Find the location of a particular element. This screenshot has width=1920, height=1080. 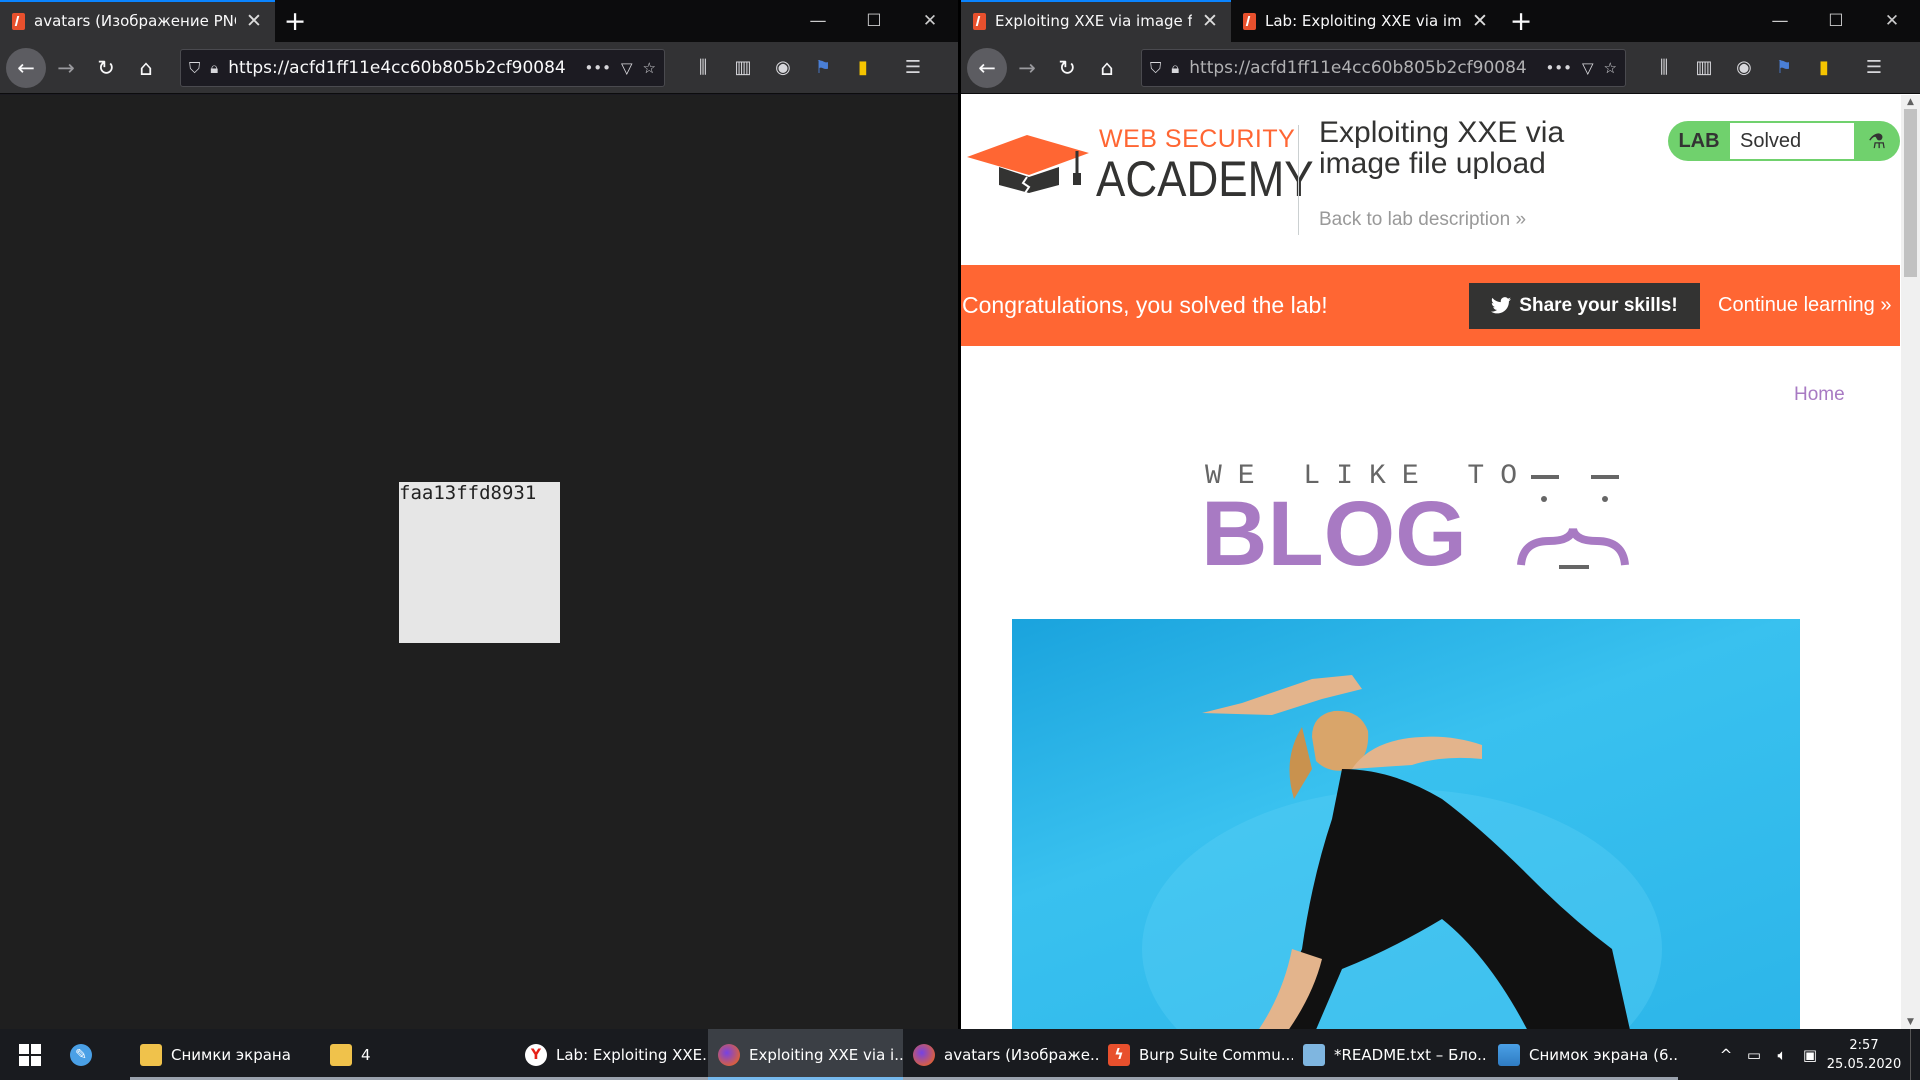

scroll-down-arrow-icon: ▼ is located at coordinates (1910, 1022).